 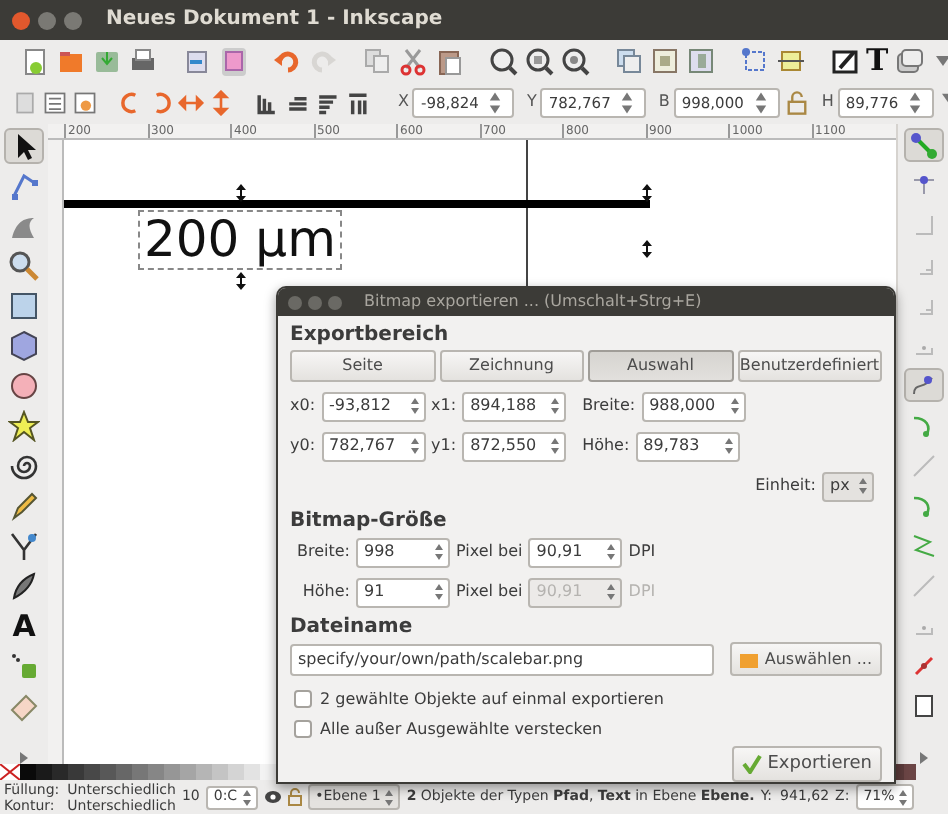 What do you see at coordinates (514, 446) in the screenshot?
I see `coordinate-field: 872,550` at bounding box center [514, 446].